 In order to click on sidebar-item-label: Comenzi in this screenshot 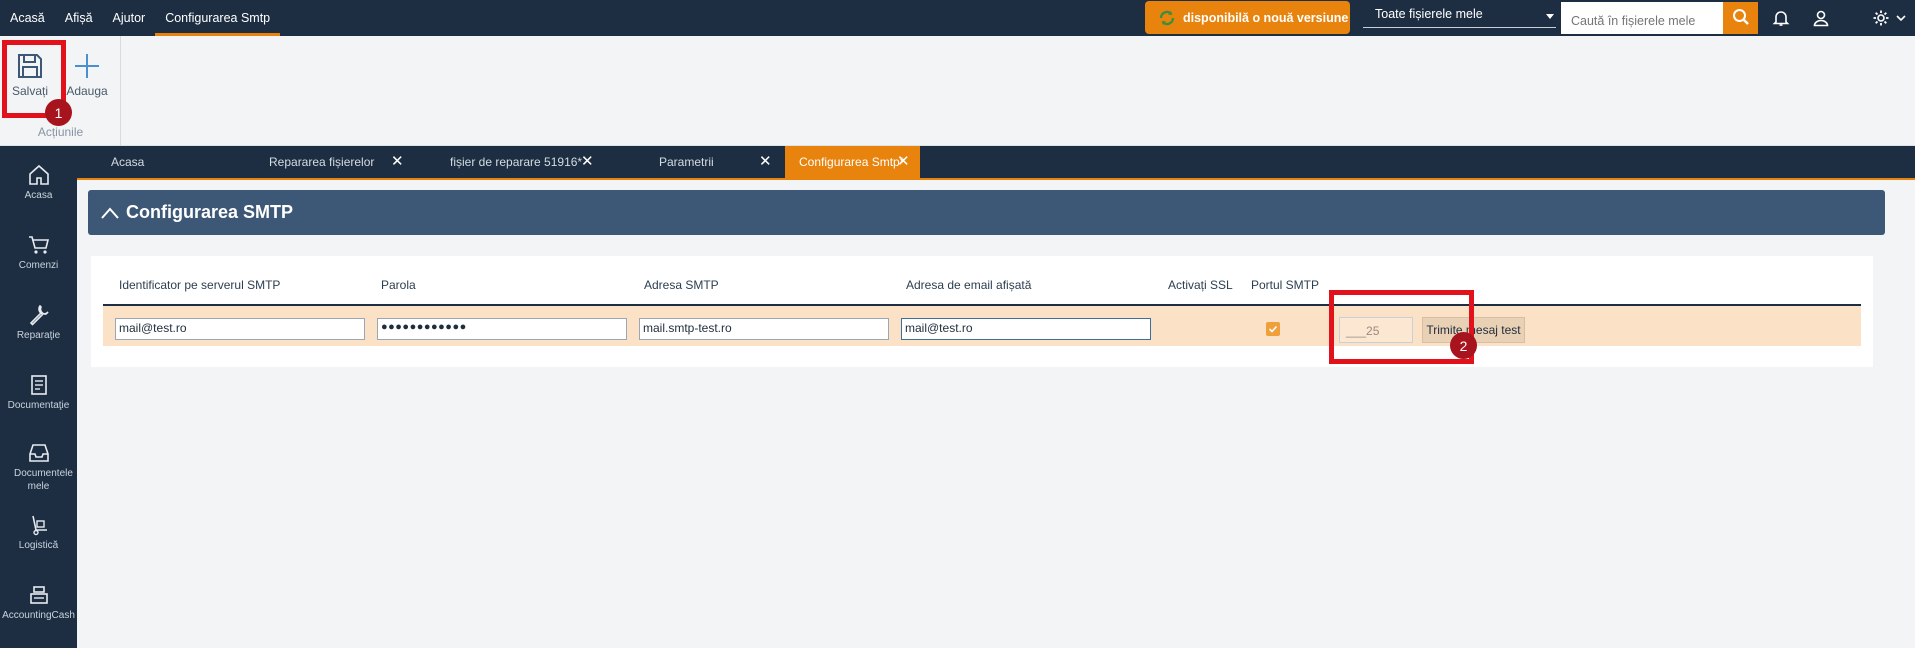, I will do `click(38, 265)`.